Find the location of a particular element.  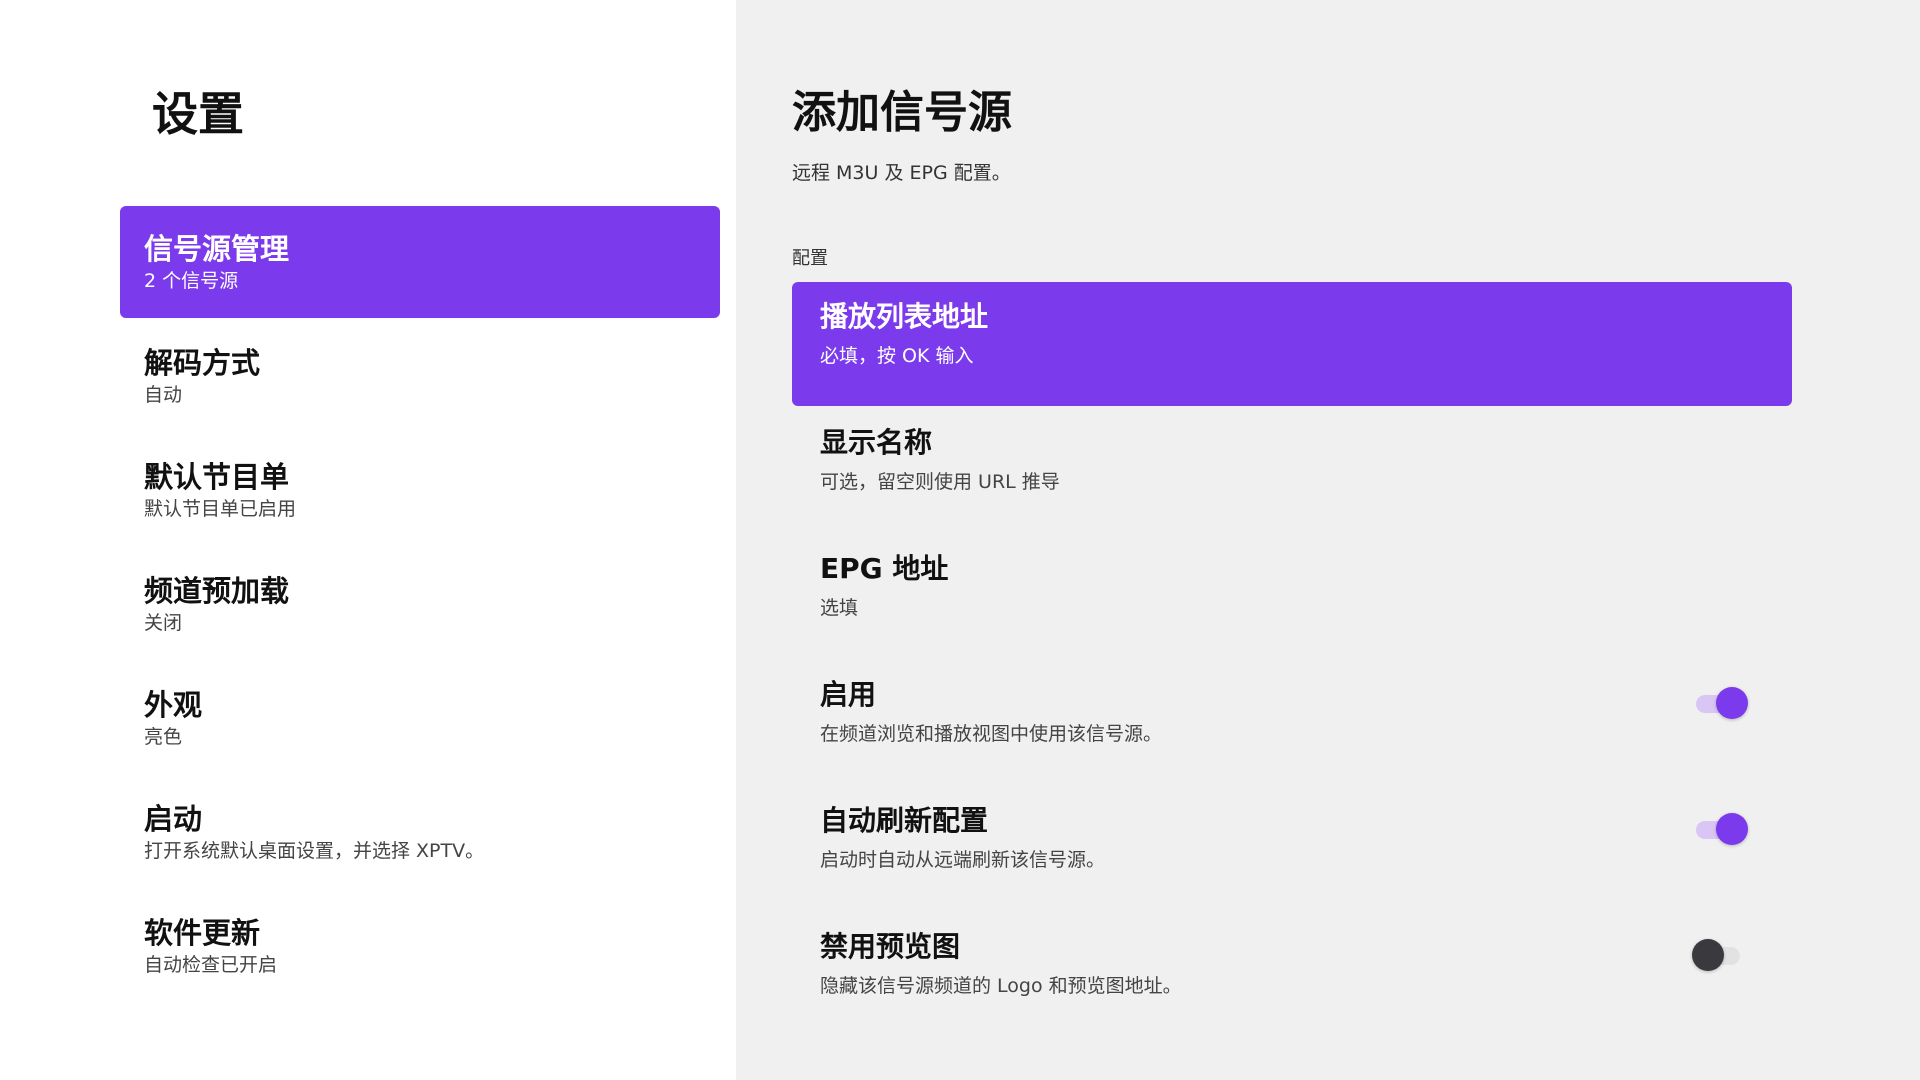

menu-item-label: 解码方式 is located at coordinates (202, 363).